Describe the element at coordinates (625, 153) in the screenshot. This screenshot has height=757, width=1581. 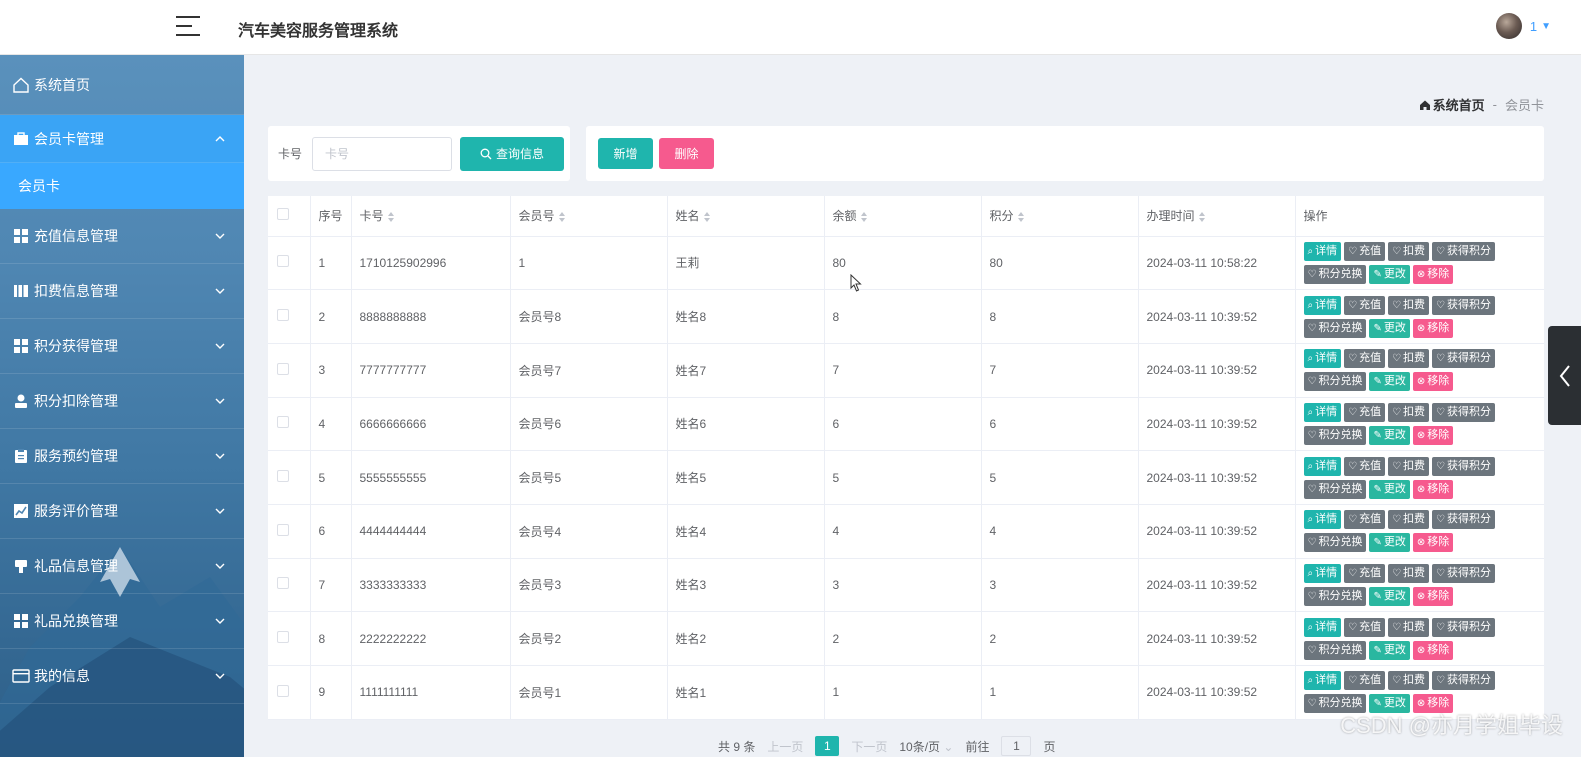
I see `add-button: 新增` at that location.